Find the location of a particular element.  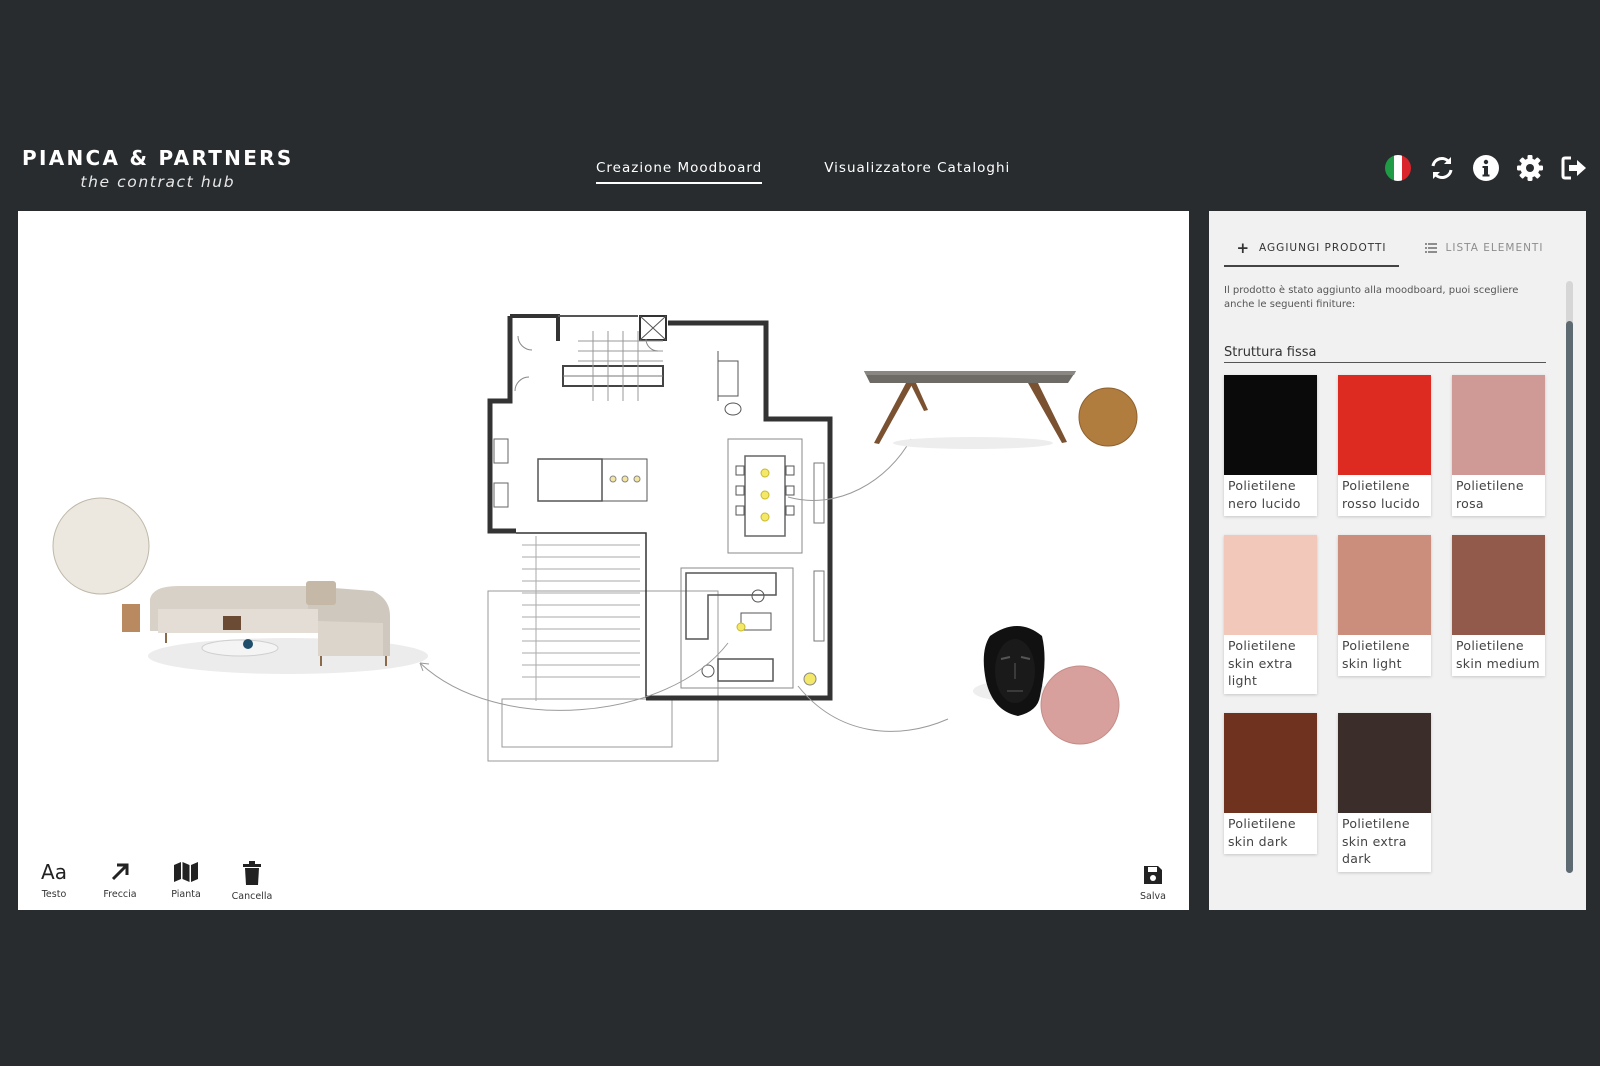

finish-swatch-rosa: Polietilene rosa is located at coordinates (1498, 445).